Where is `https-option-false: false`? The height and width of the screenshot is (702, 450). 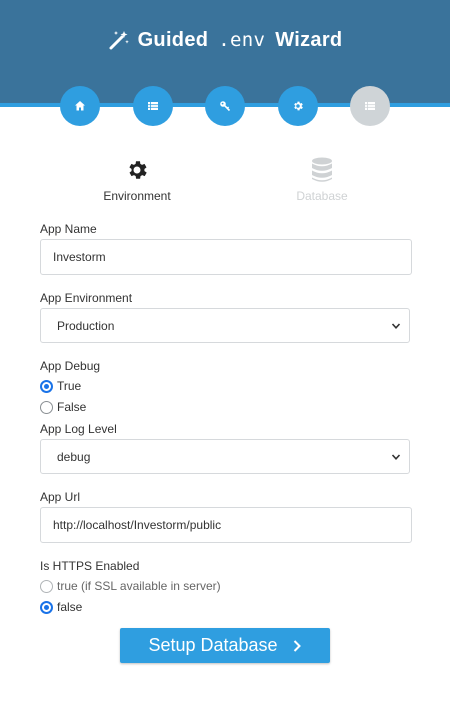
https-option-false: false is located at coordinates (61, 607).